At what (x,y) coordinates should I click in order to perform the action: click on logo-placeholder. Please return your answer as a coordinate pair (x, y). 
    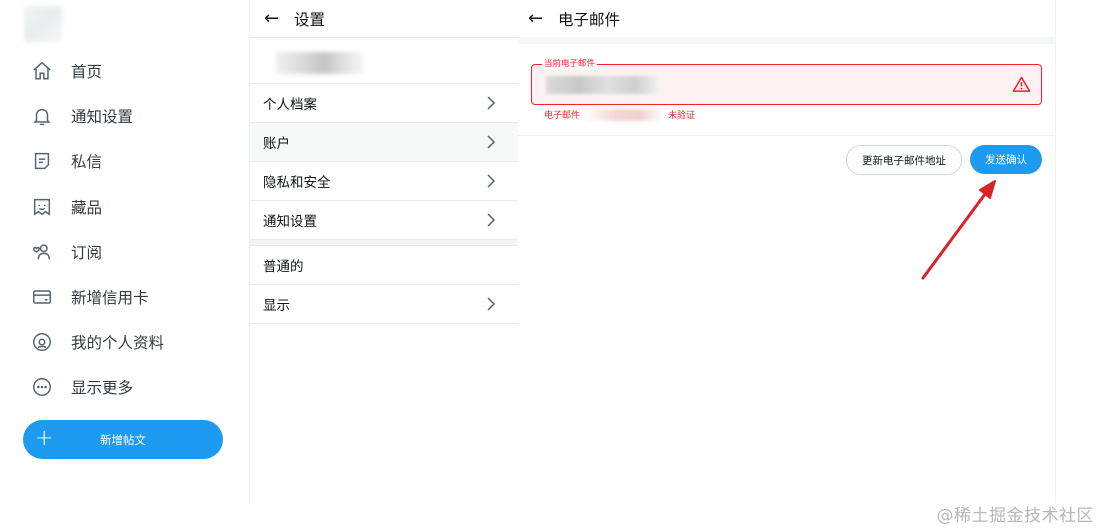
    Looking at the image, I should click on (43, 24).